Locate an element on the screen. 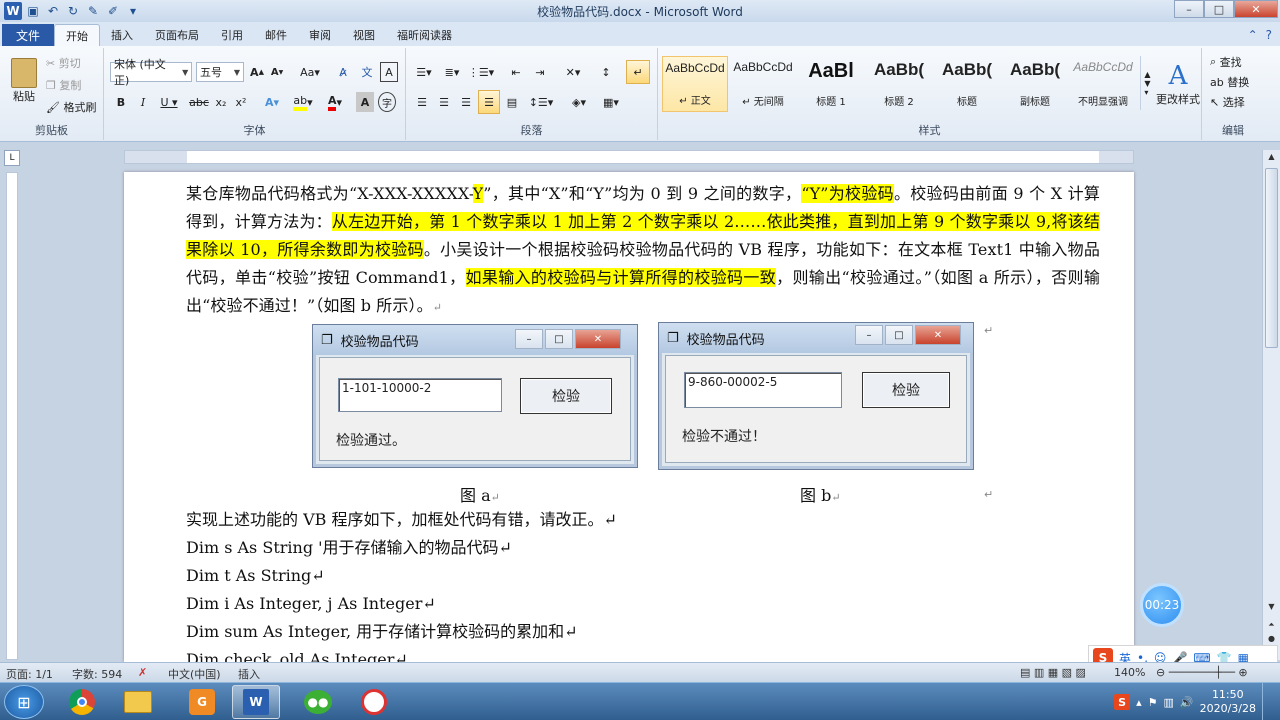  chrome-taskbar-icon is located at coordinates (82, 702).